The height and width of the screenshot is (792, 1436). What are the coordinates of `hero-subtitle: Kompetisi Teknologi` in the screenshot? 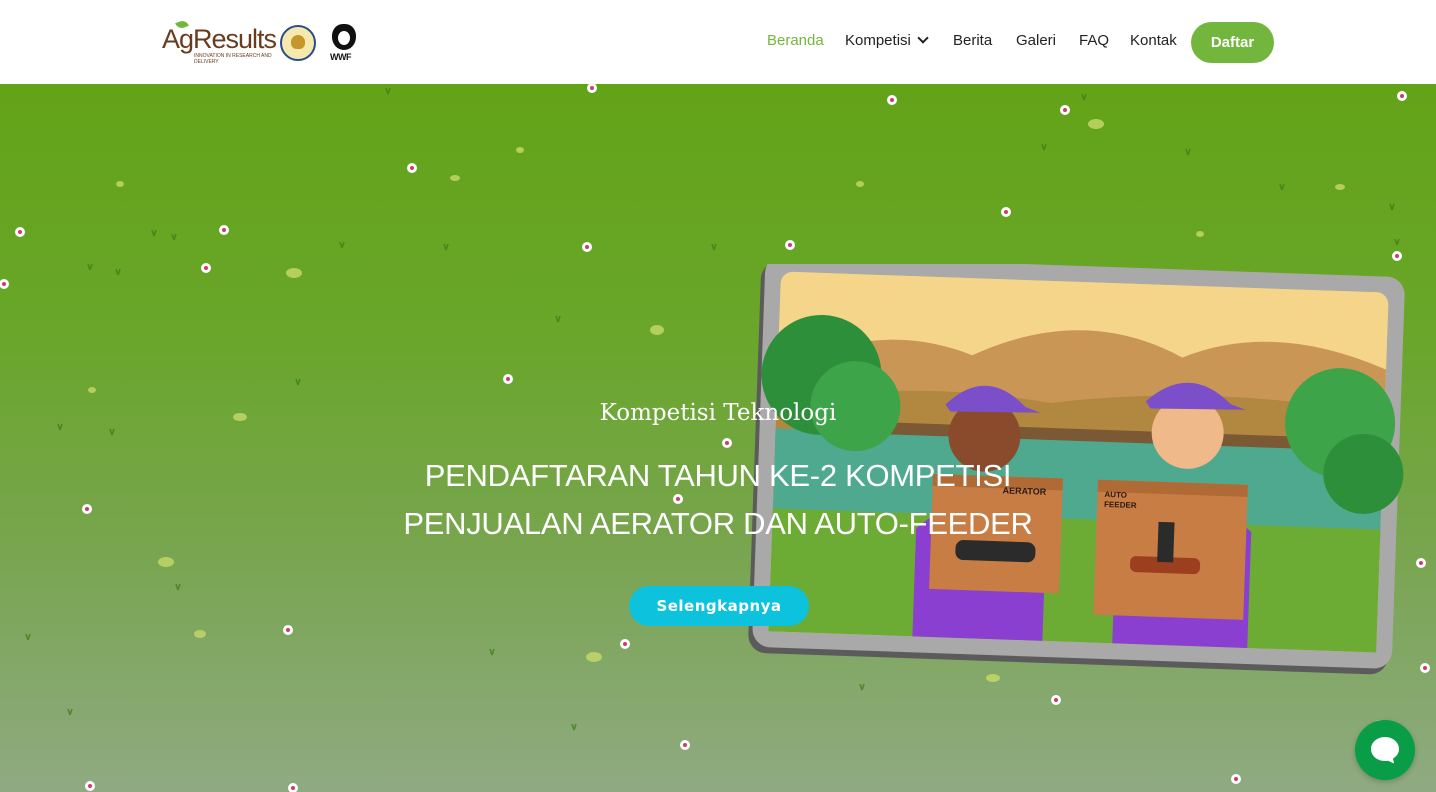 It's located at (718, 413).